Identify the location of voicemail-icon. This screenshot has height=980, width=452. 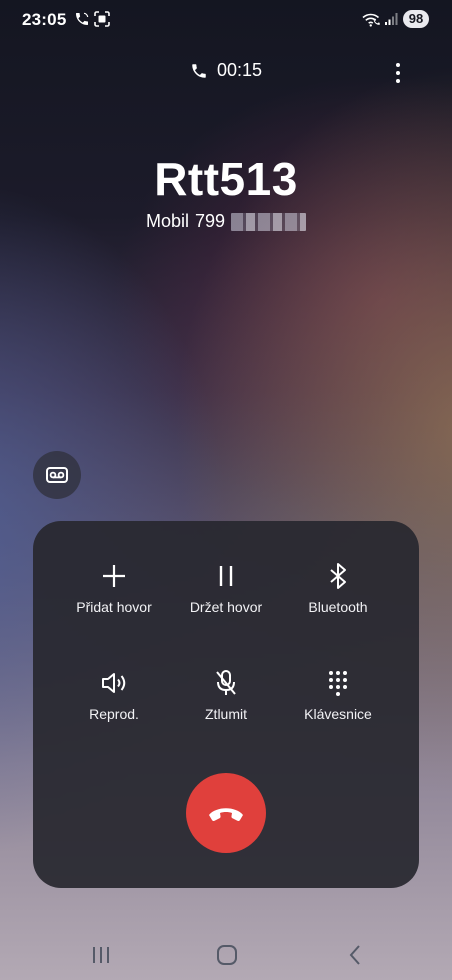
(57, 475).